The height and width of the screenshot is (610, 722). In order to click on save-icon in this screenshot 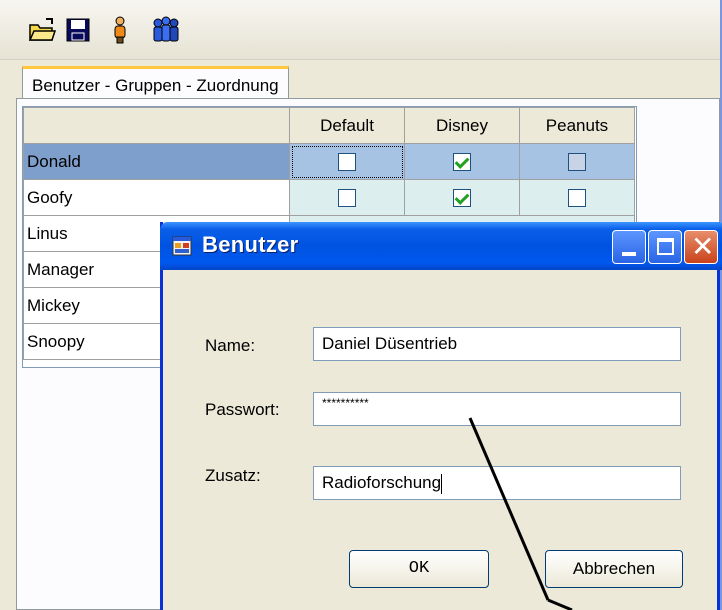, I will do `click(78, 30)`.